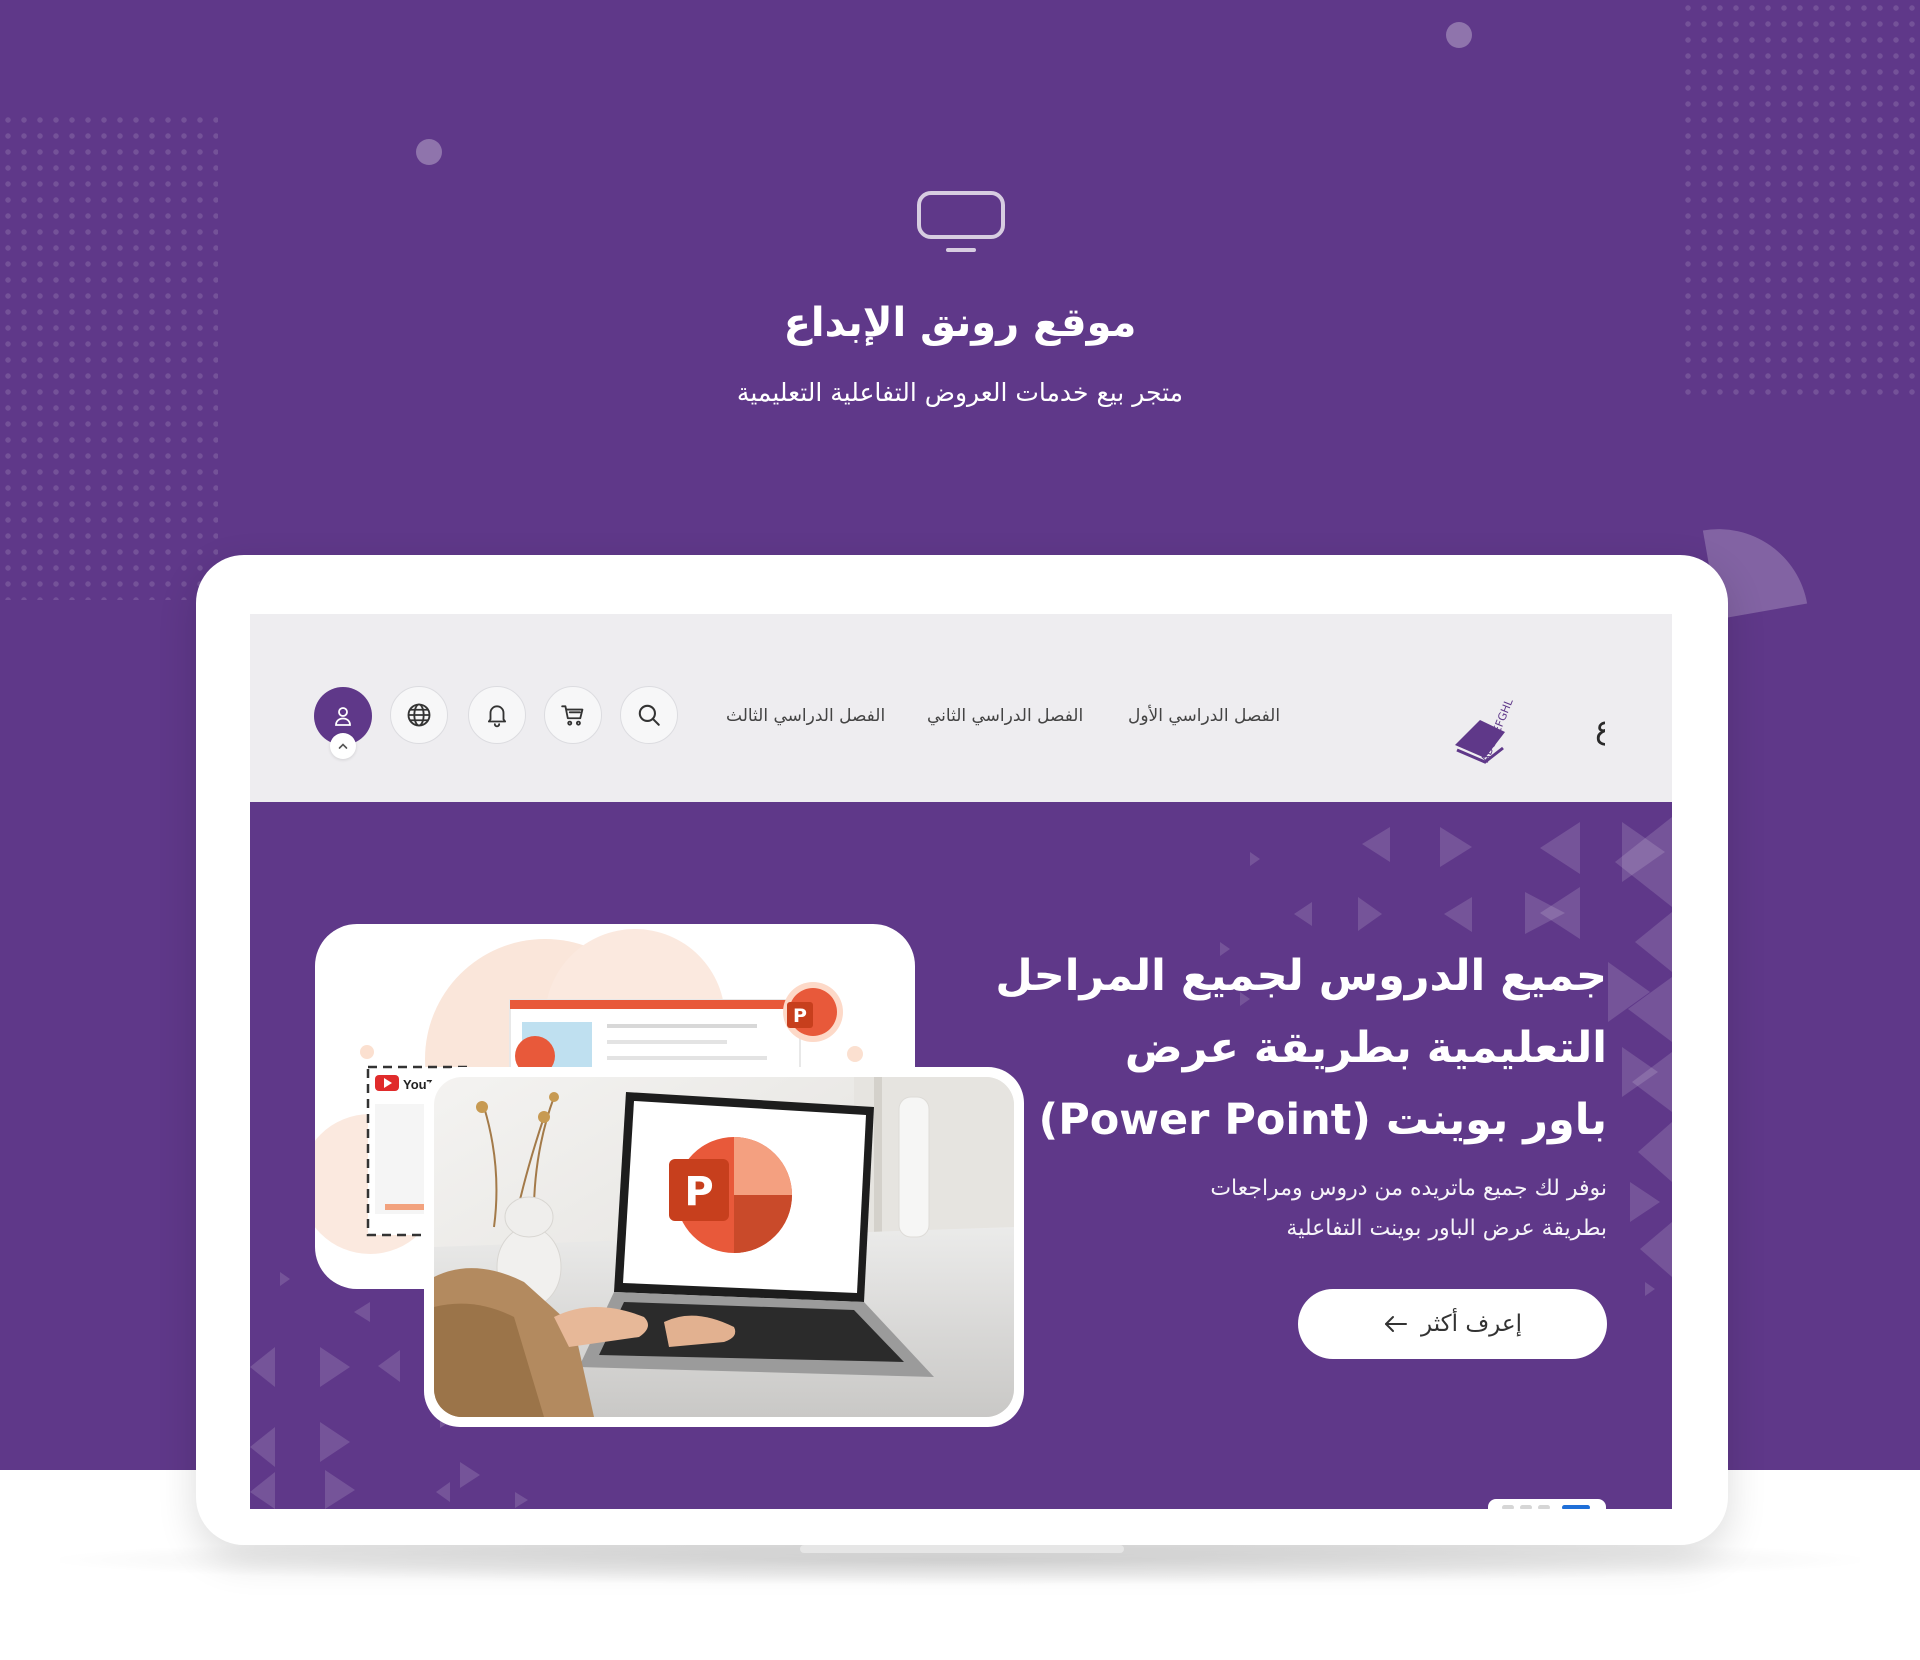 The width and height of the screenshot is (1920, 1660). I want to click on description-line: بطريقة عرض الباور بوينت التفاعلية, so click(1446, 1228).